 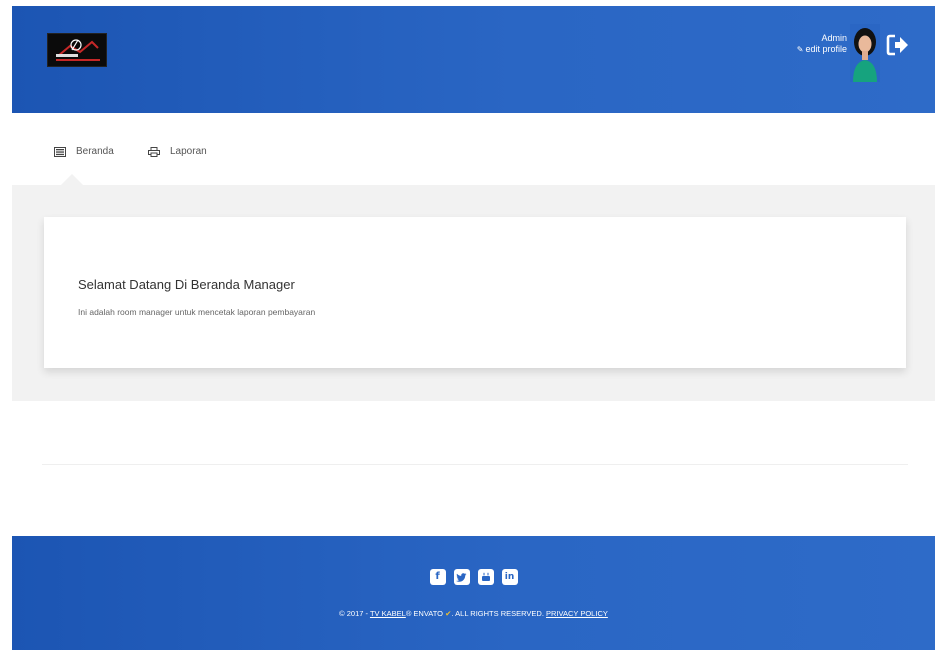 What do you see at coordinates (437, 577) in the screenshot?
I see `facebook-icon: f` at bounding box center [437, 577].